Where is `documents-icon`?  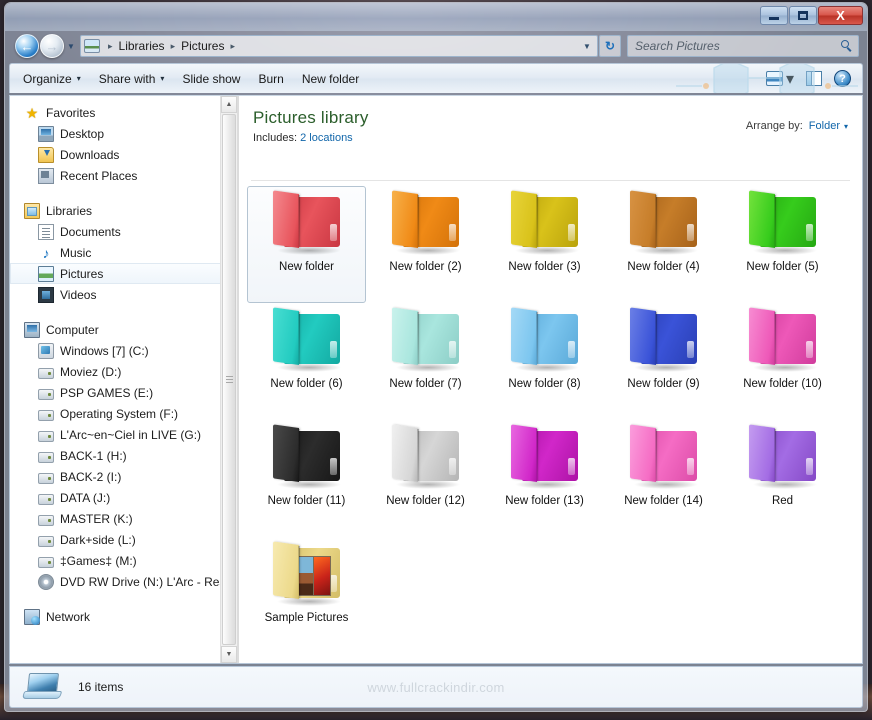
documents-icon is located at coordinates (46, 231).